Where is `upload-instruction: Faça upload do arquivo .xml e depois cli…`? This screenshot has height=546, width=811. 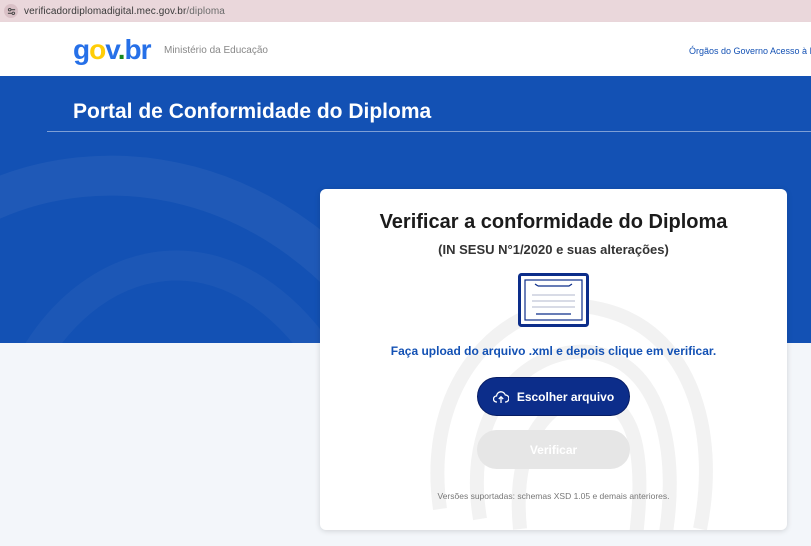 upload-instruction: Faça upload do arquivo .xml e depois cli… is located at coordinates (553, 351).